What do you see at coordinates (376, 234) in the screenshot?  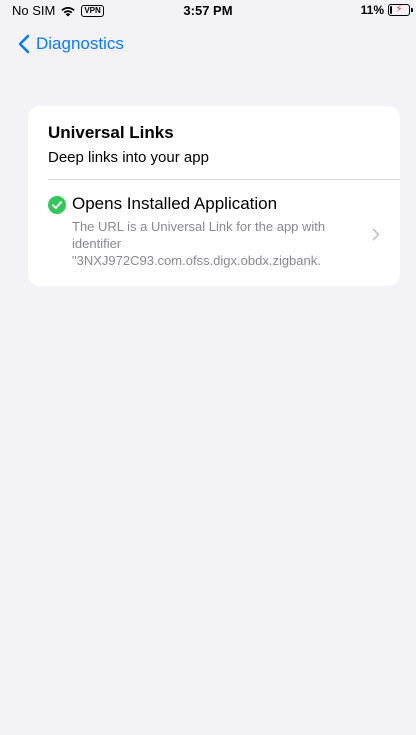 I see `chevron-right-icon` at bounding box center [376, 234].